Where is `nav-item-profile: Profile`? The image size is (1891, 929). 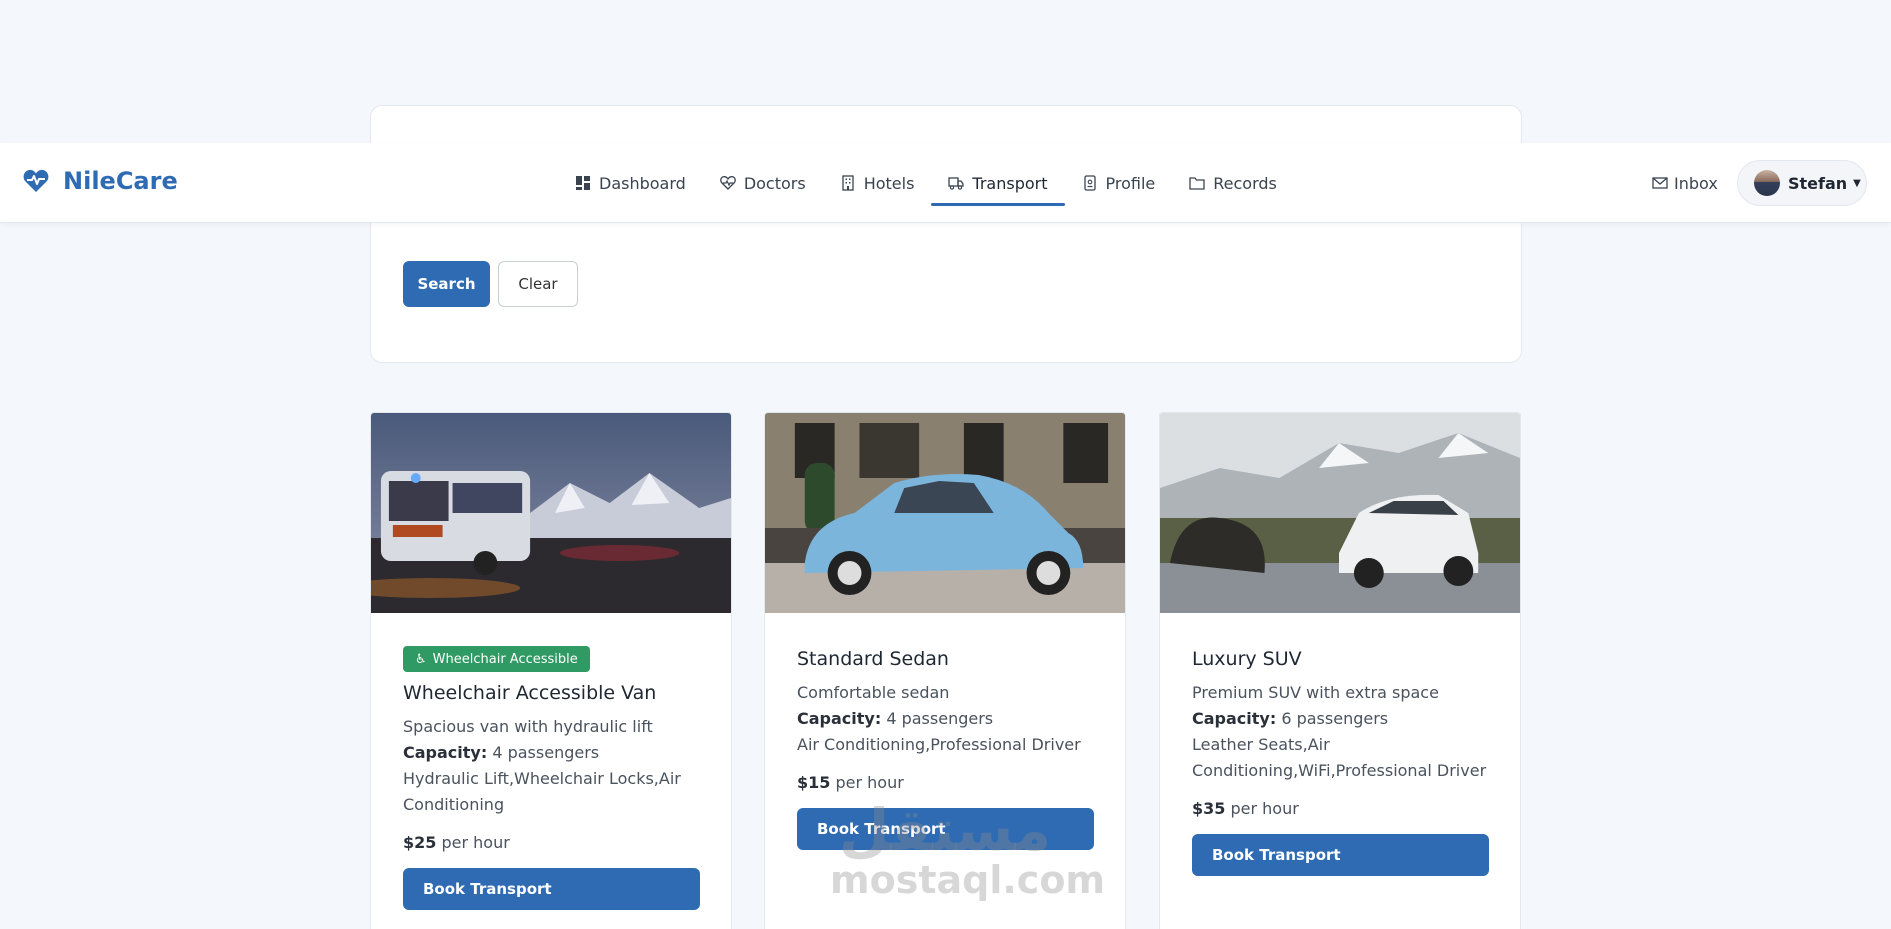
nav-item-profile: Profile is located at coordinates (1119, 183).